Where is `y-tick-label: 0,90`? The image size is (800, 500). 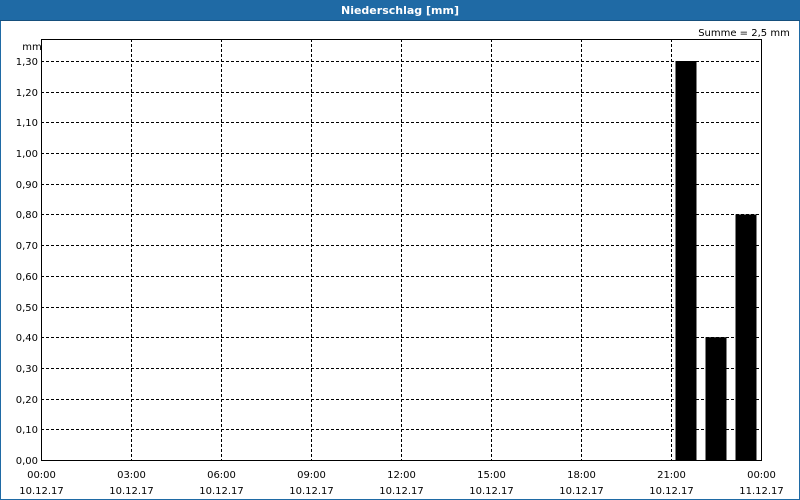
y-tick-label: 0,90 is located at coordinates (27, 185).